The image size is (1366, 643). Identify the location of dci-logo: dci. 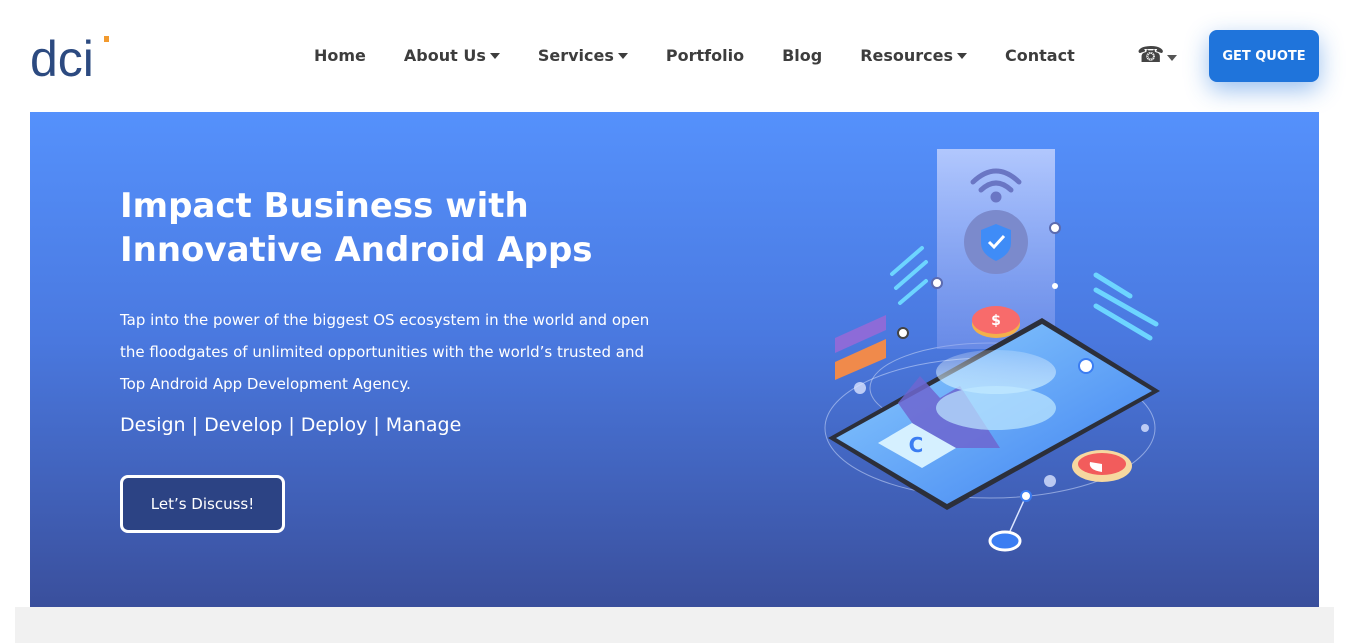
(71, 59).